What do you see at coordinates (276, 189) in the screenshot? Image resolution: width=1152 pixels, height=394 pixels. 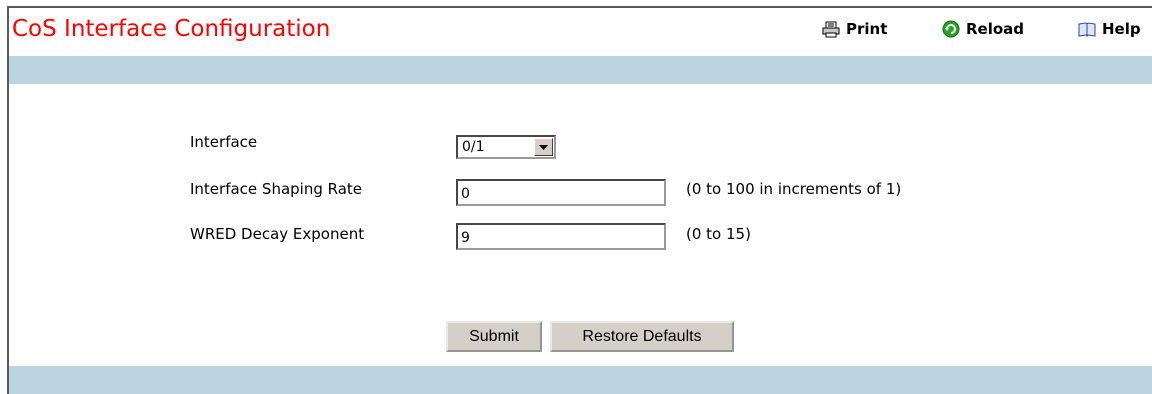 I see `shaping-rate-label: Interface Shaping Rate` at bounding box center [276, 189].